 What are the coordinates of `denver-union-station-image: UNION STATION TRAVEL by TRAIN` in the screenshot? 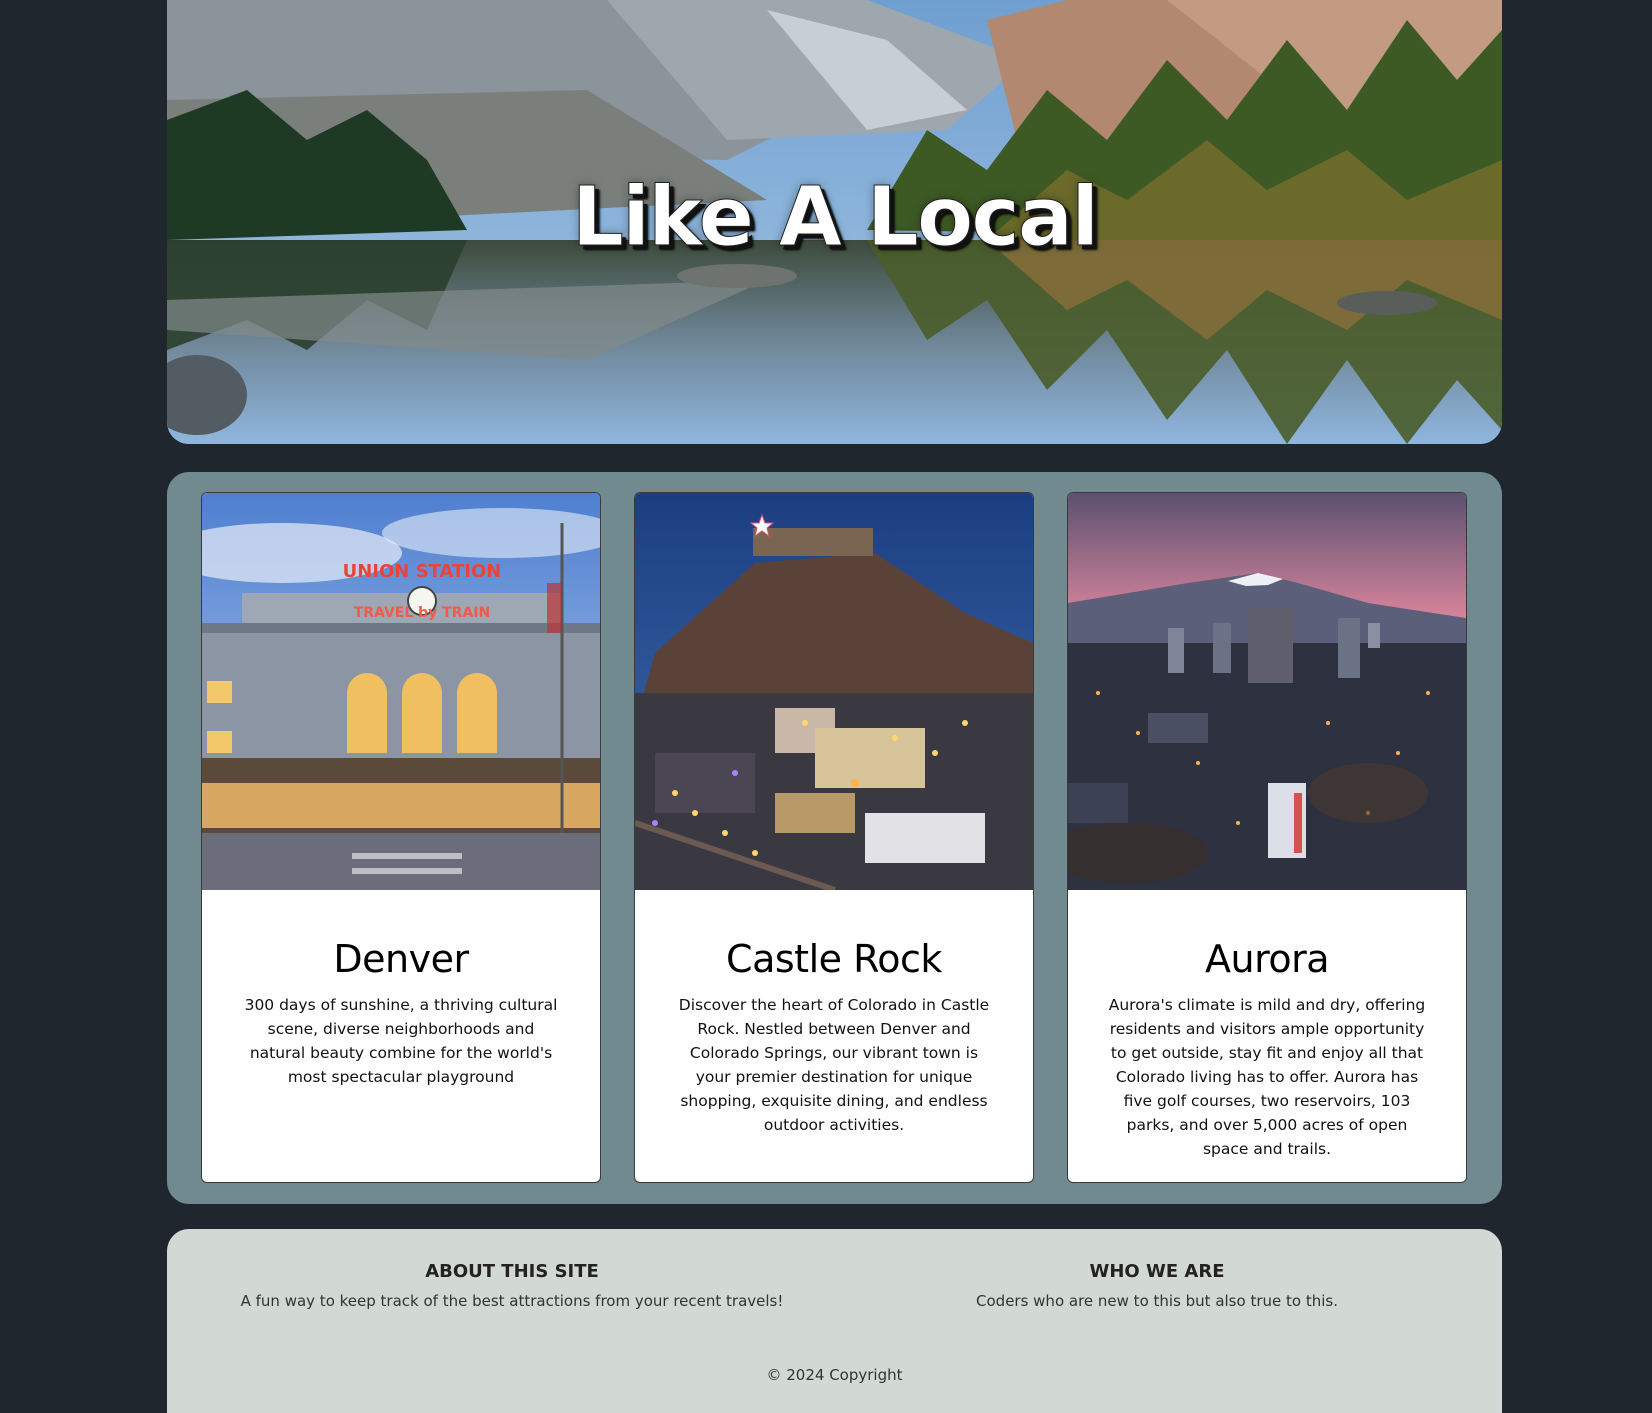 It's located at (401, 691).